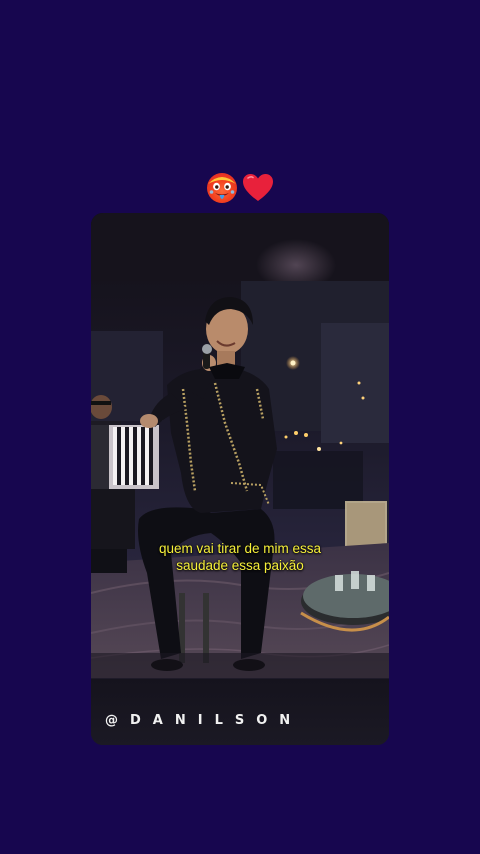  I want to click on creator-watermark: @DANILSON, so click(204, 720).